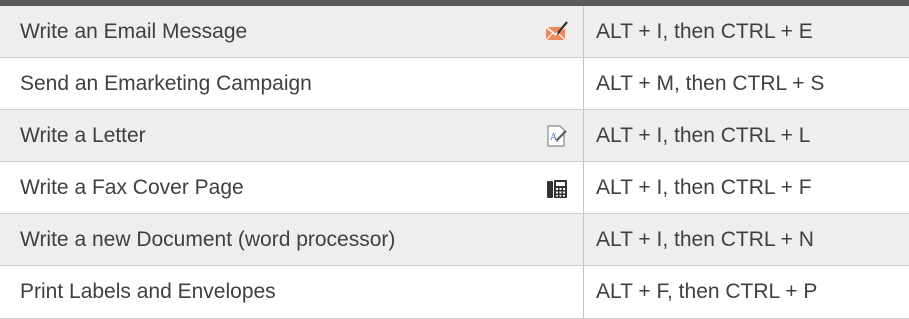  Describe the element at coordinates (148, 291) in the screenshot. I see `action-label: Print Labels and Envelopes` at that location.